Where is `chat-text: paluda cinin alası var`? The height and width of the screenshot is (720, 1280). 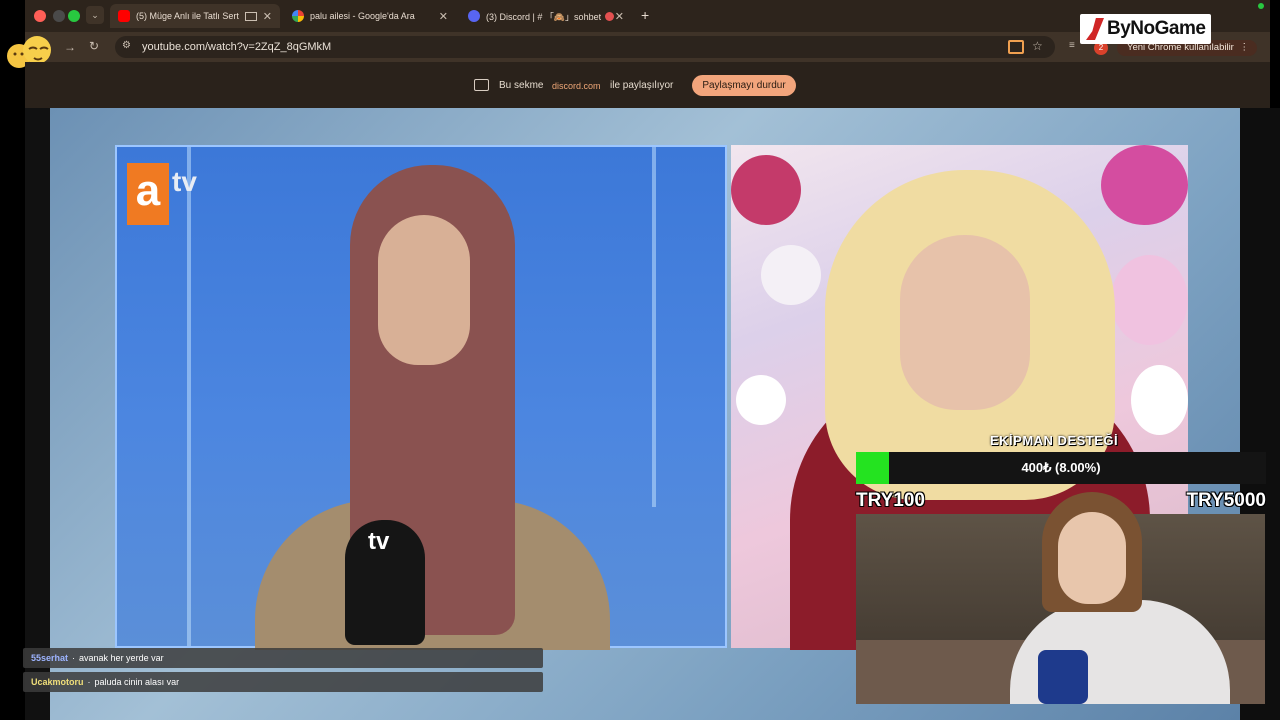
chat-text: paluda cinin alası var is located at coordinates (137, 682).